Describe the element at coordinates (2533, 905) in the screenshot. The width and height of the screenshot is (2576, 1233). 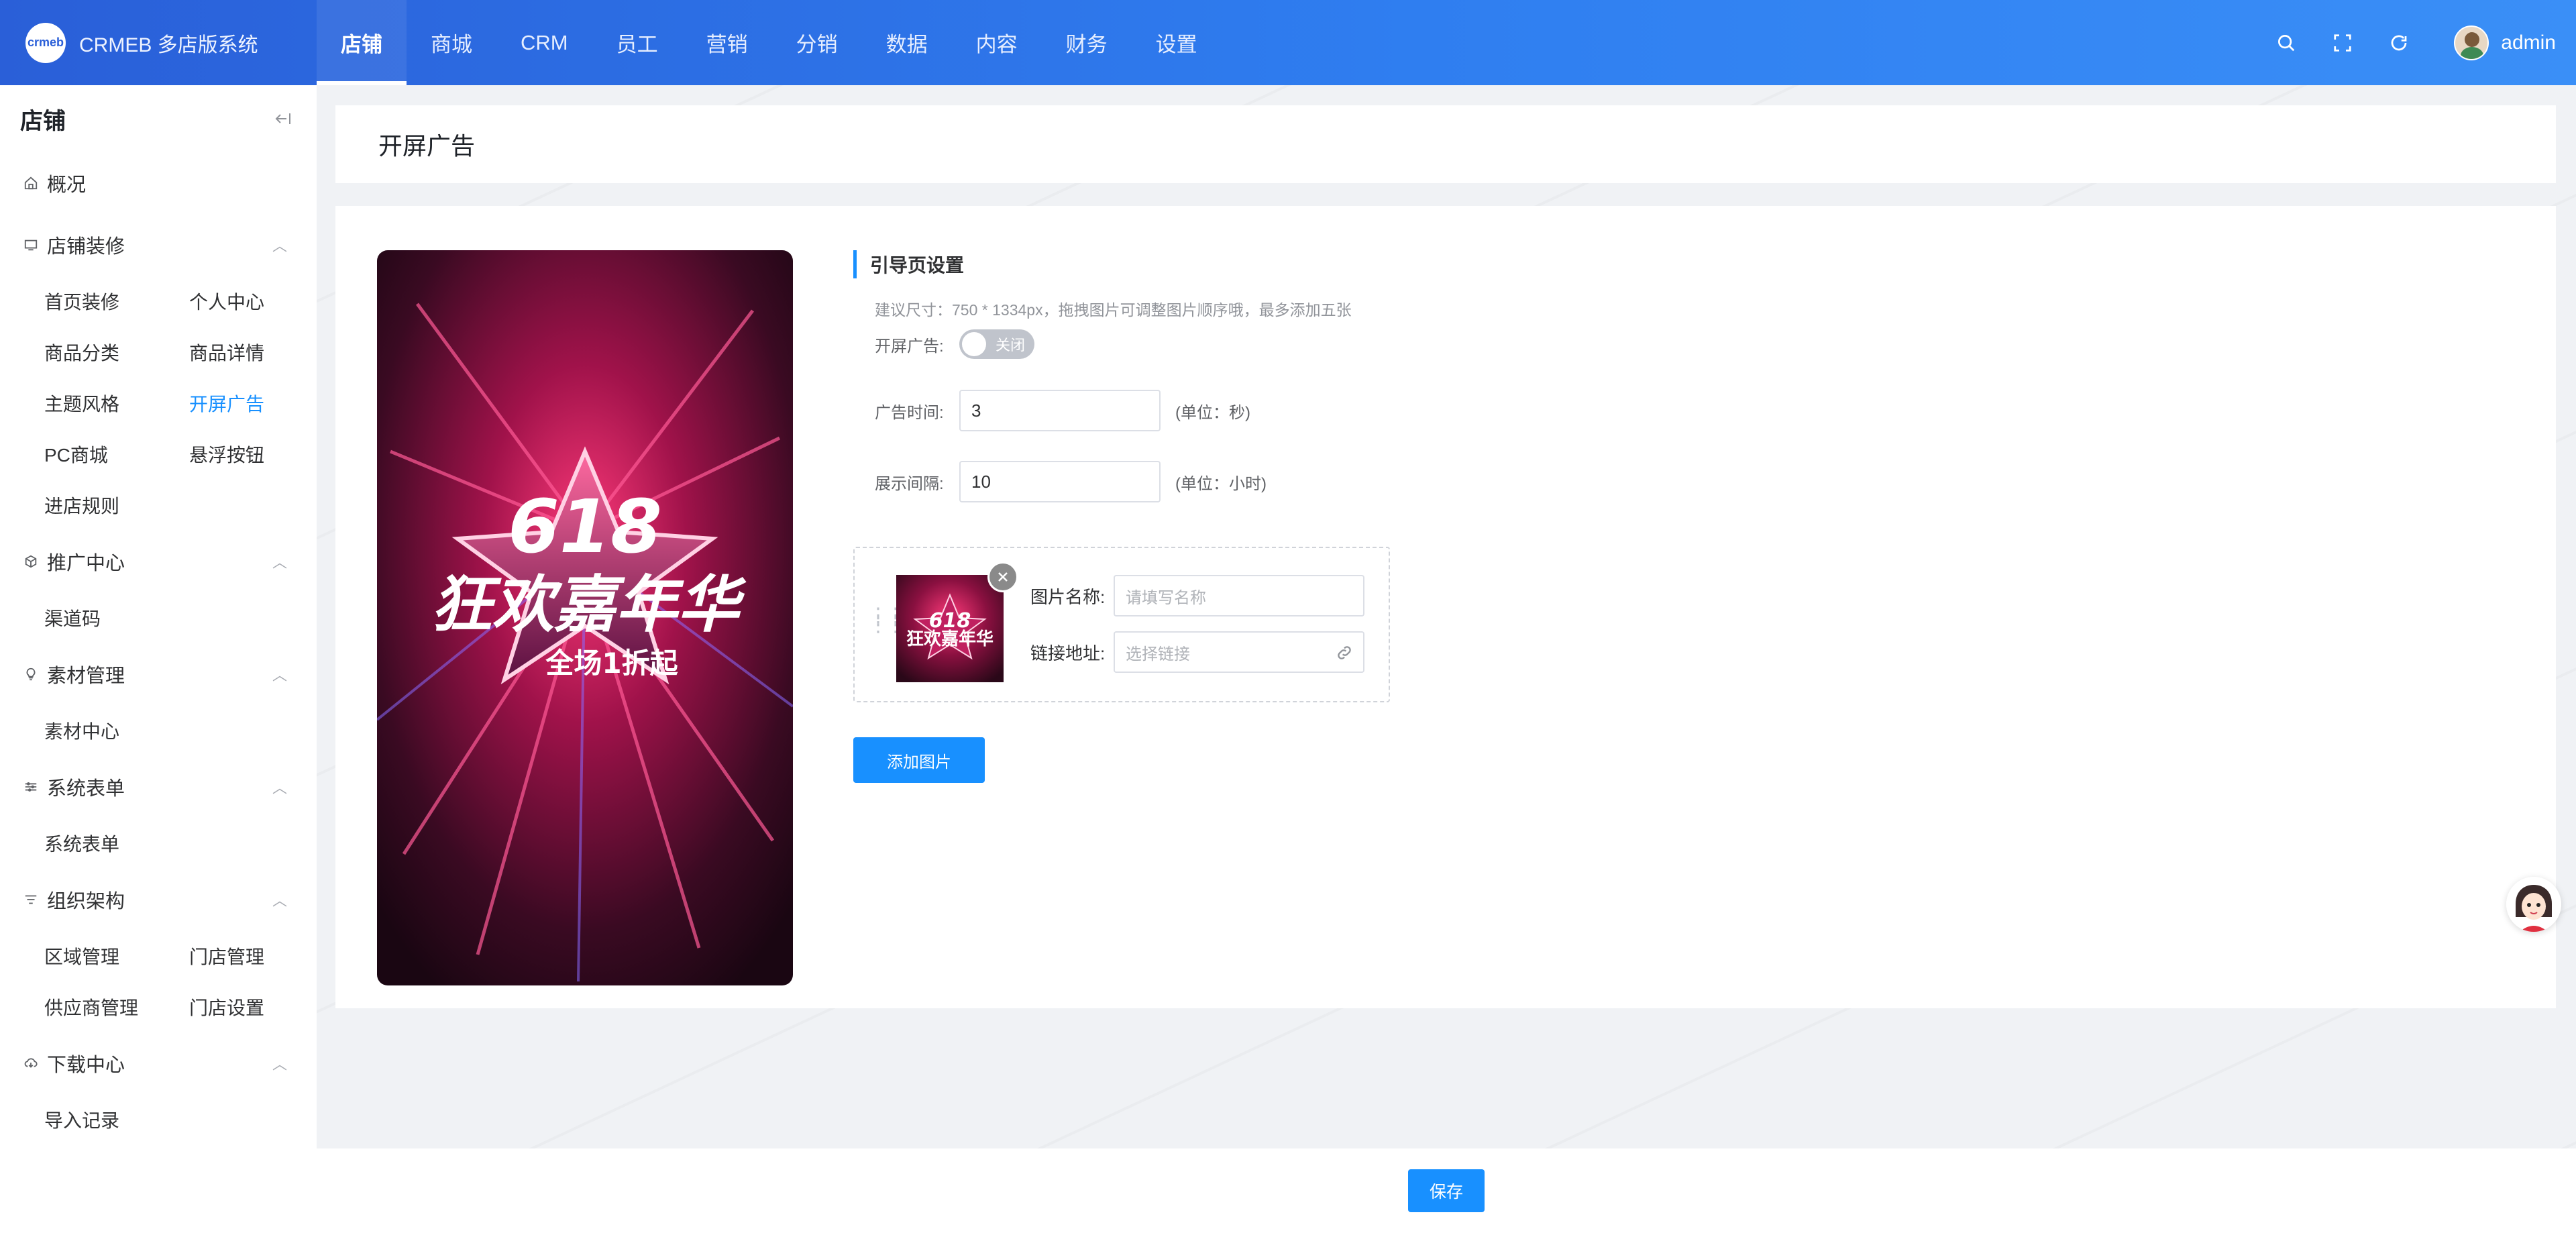
I see `customer-service-avatar-icon` at that location.